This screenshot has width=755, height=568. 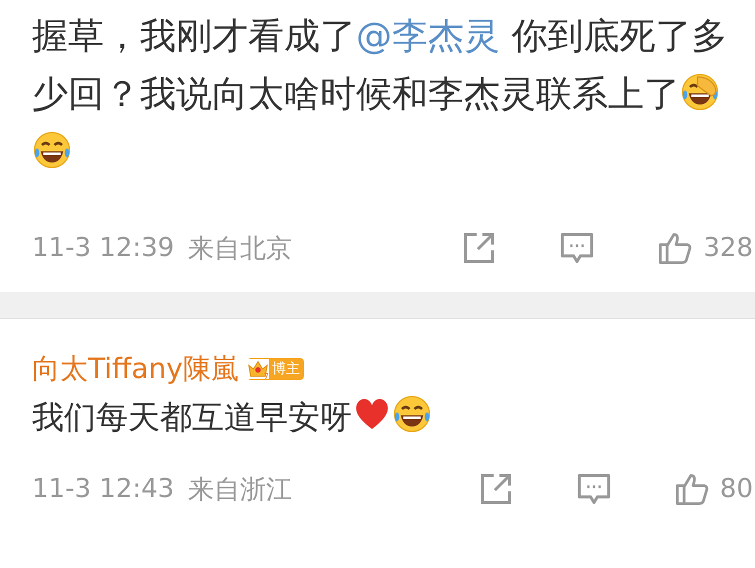 What do you see at coordinates (736, 489) in the screenshot?
I see `like-count: 80` at bounding box center [736, 489].